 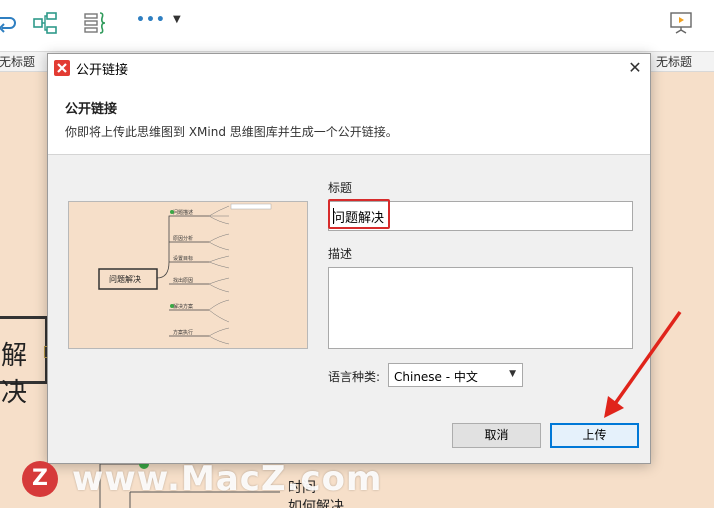 I want to click on language-select: Chinese - 中文 ▼, so click(x=455, y=375).